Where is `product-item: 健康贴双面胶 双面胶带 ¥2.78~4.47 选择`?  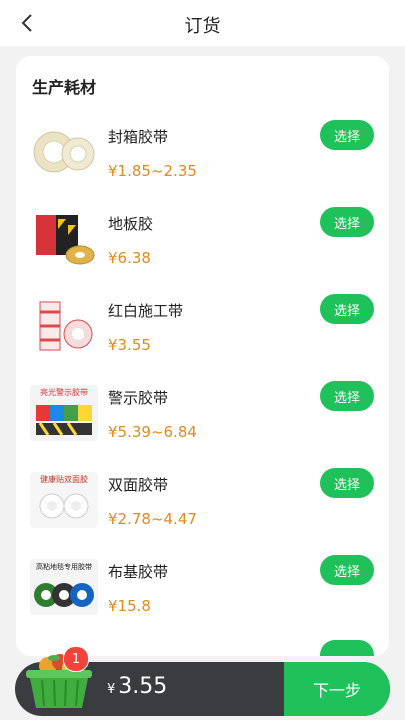 product-item: 健康贴双面胶 双面胶带 ¥2.78~4.47 选择 is located at coordinates (202, 509).